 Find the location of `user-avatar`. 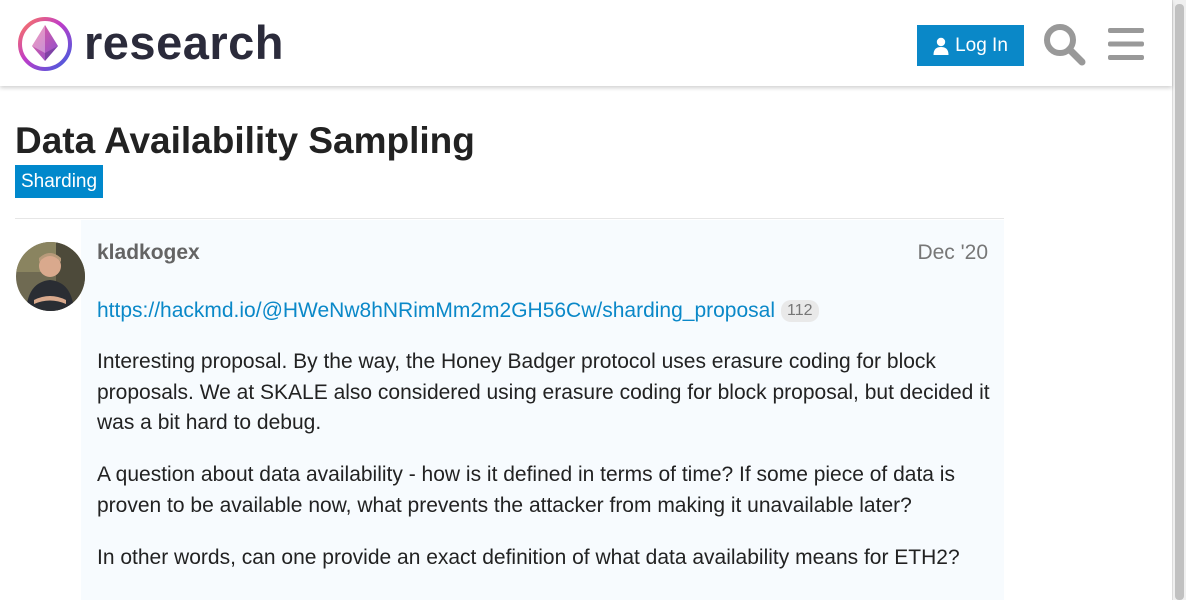

user-avatar is located at coordinates (50, 276).